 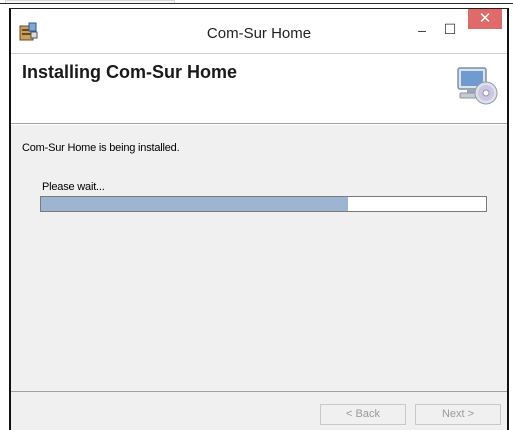 I want to click on install-progress-bar, so click(x=263, y=204).